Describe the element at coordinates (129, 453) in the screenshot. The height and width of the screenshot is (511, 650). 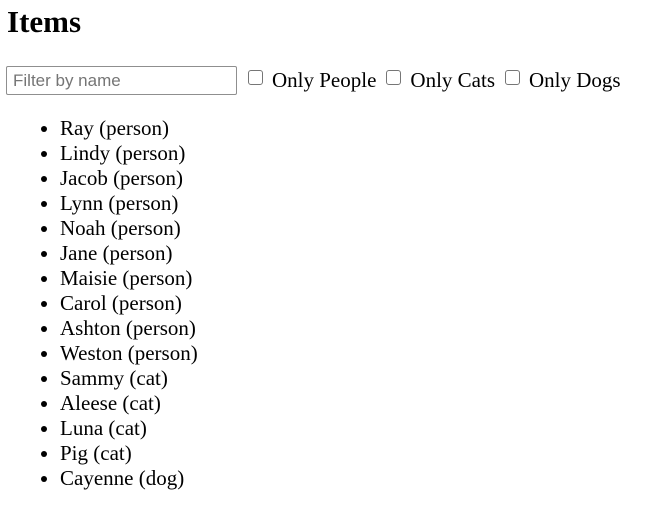
I see `list-item: Pig (cat)` at that location.